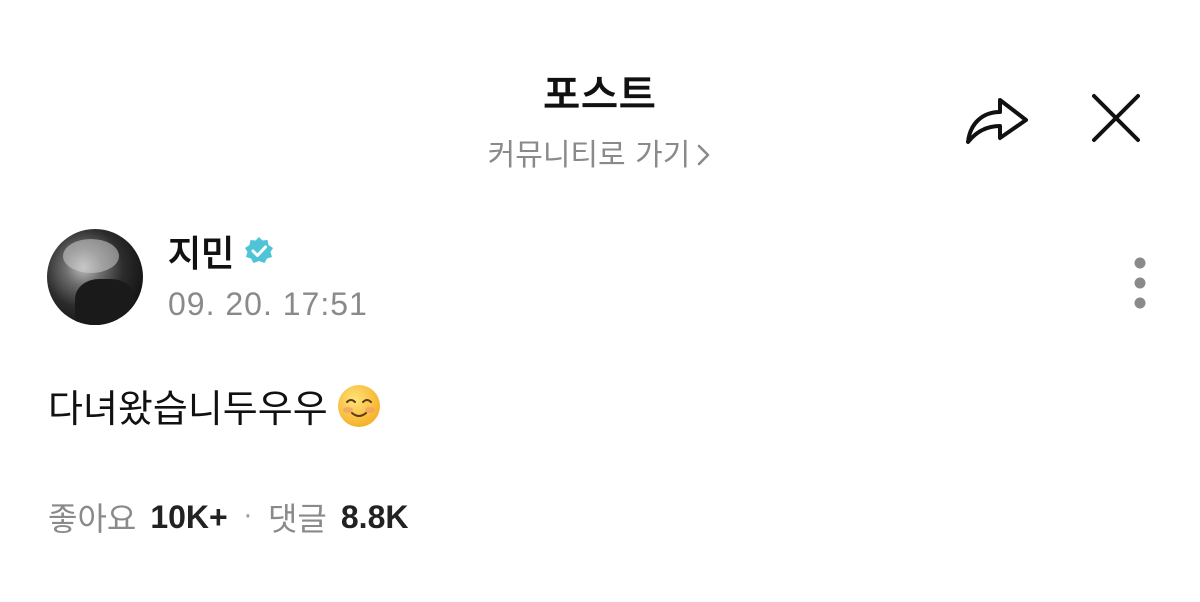 The width and height of the screenshot is (1200, 602). I want to click on avatar, so click(95, 277).